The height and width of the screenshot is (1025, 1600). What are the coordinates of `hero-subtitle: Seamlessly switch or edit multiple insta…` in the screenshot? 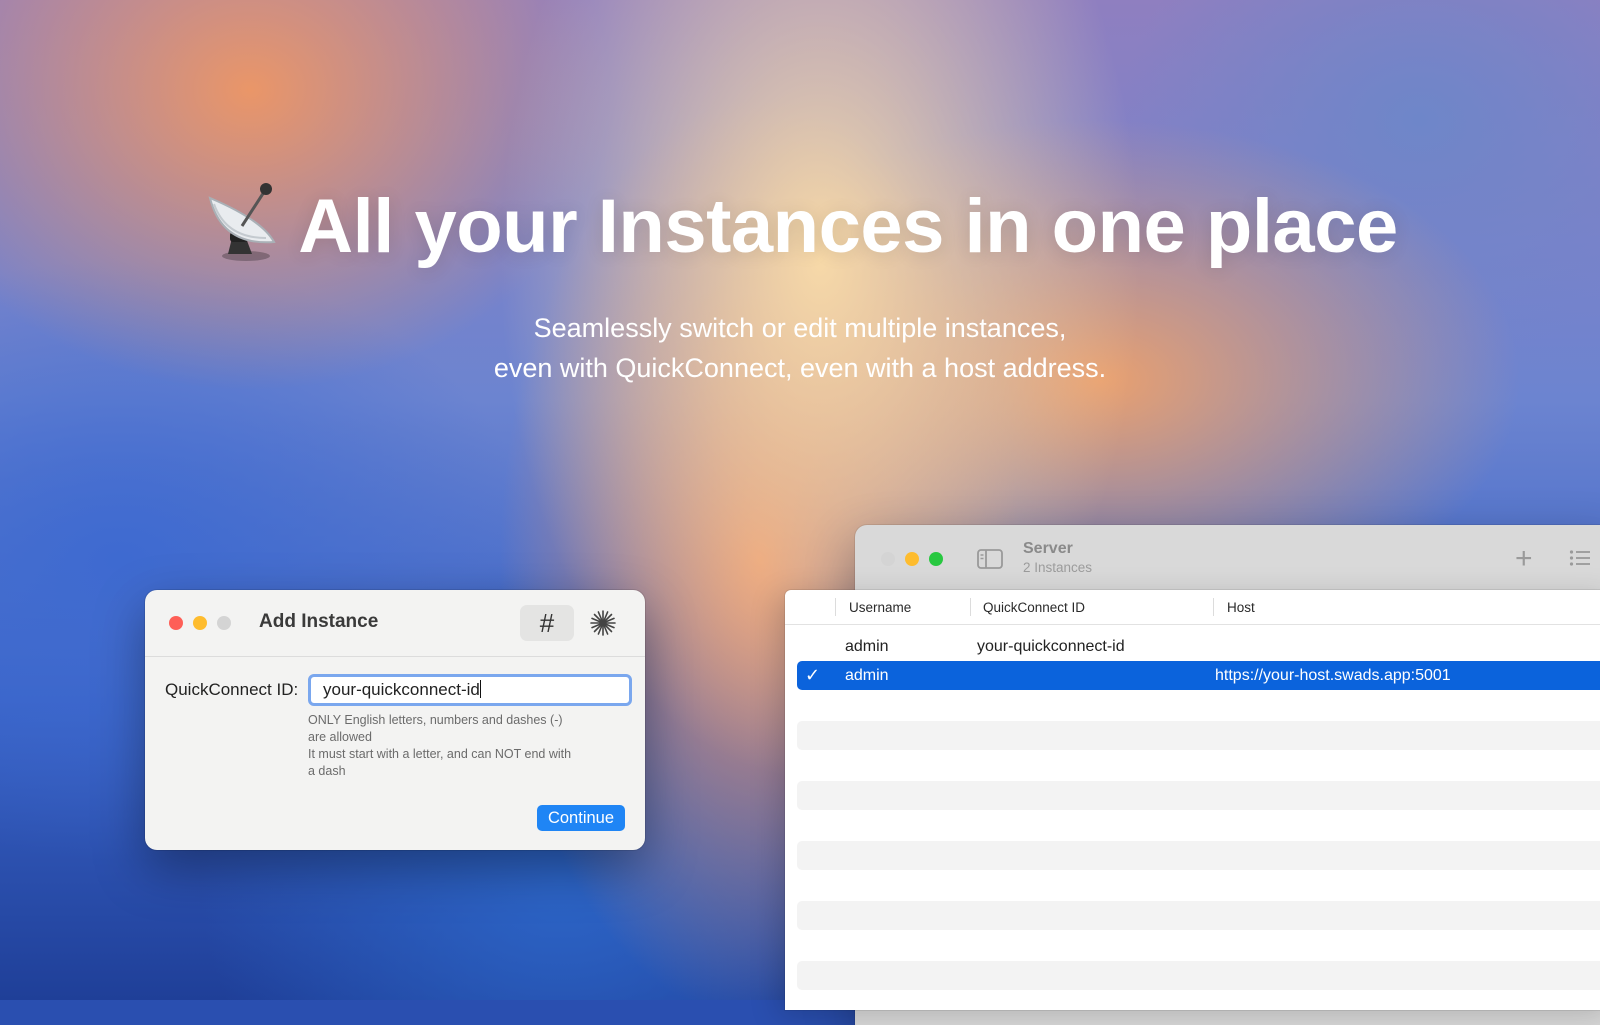 It's located at (800, 348).